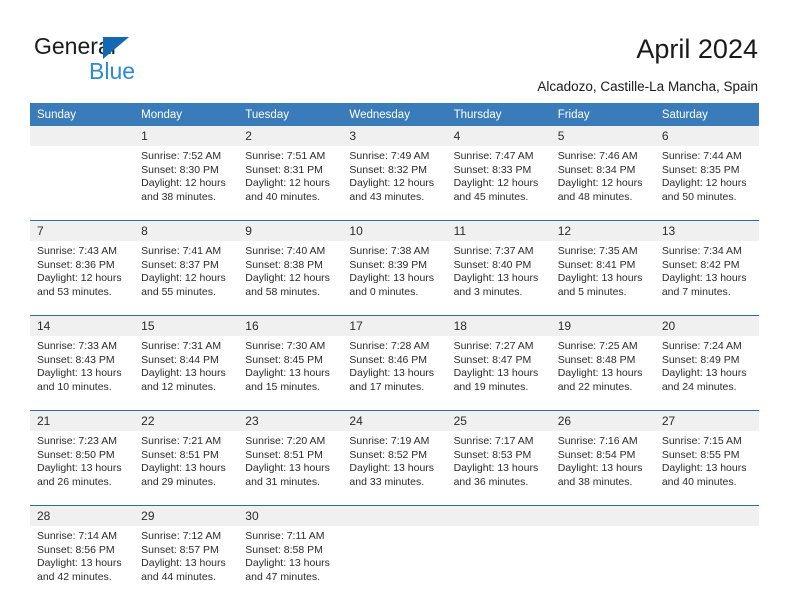  Describe the element at coordinates (647, 86) in the screenshot. I see `page-location-subtitle: Alcadozo, Castille-La Mancha, Spain` at that location.